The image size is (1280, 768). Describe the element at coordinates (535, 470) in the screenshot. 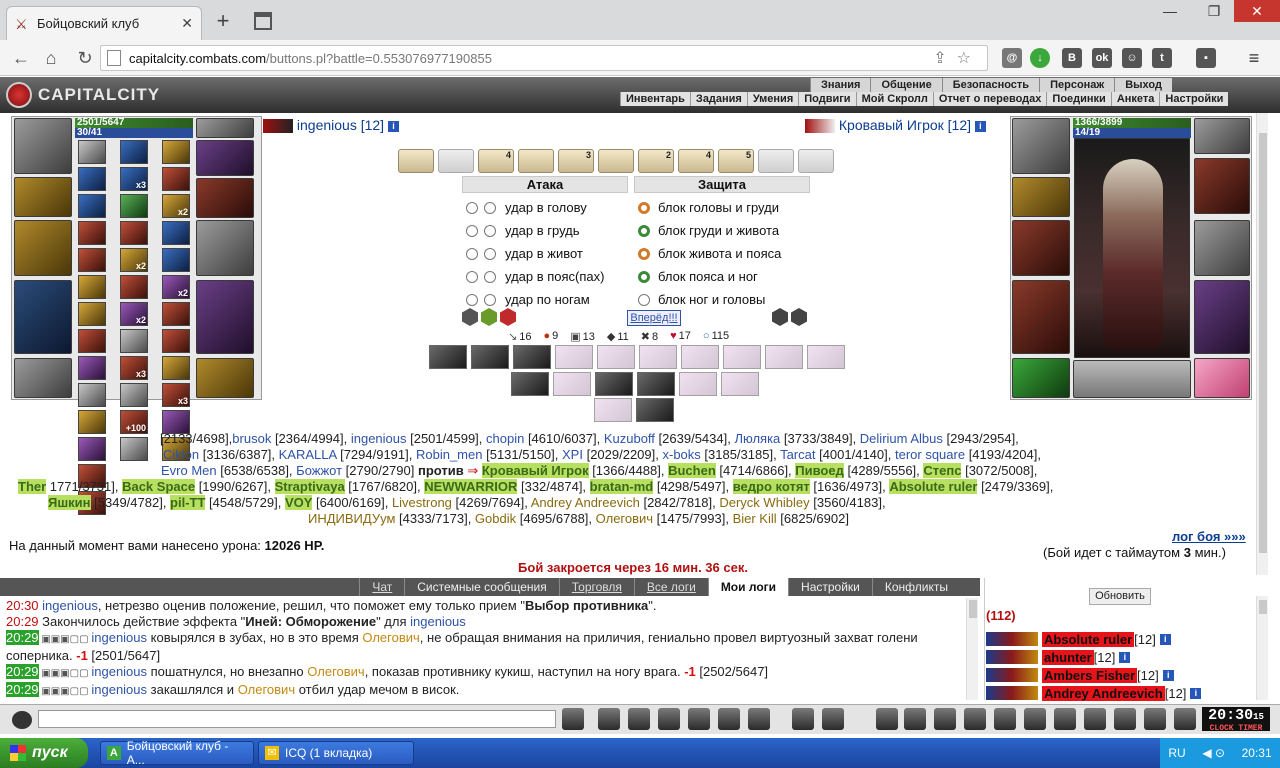

I see `participant-name: Кровавый Игрок` at that location.